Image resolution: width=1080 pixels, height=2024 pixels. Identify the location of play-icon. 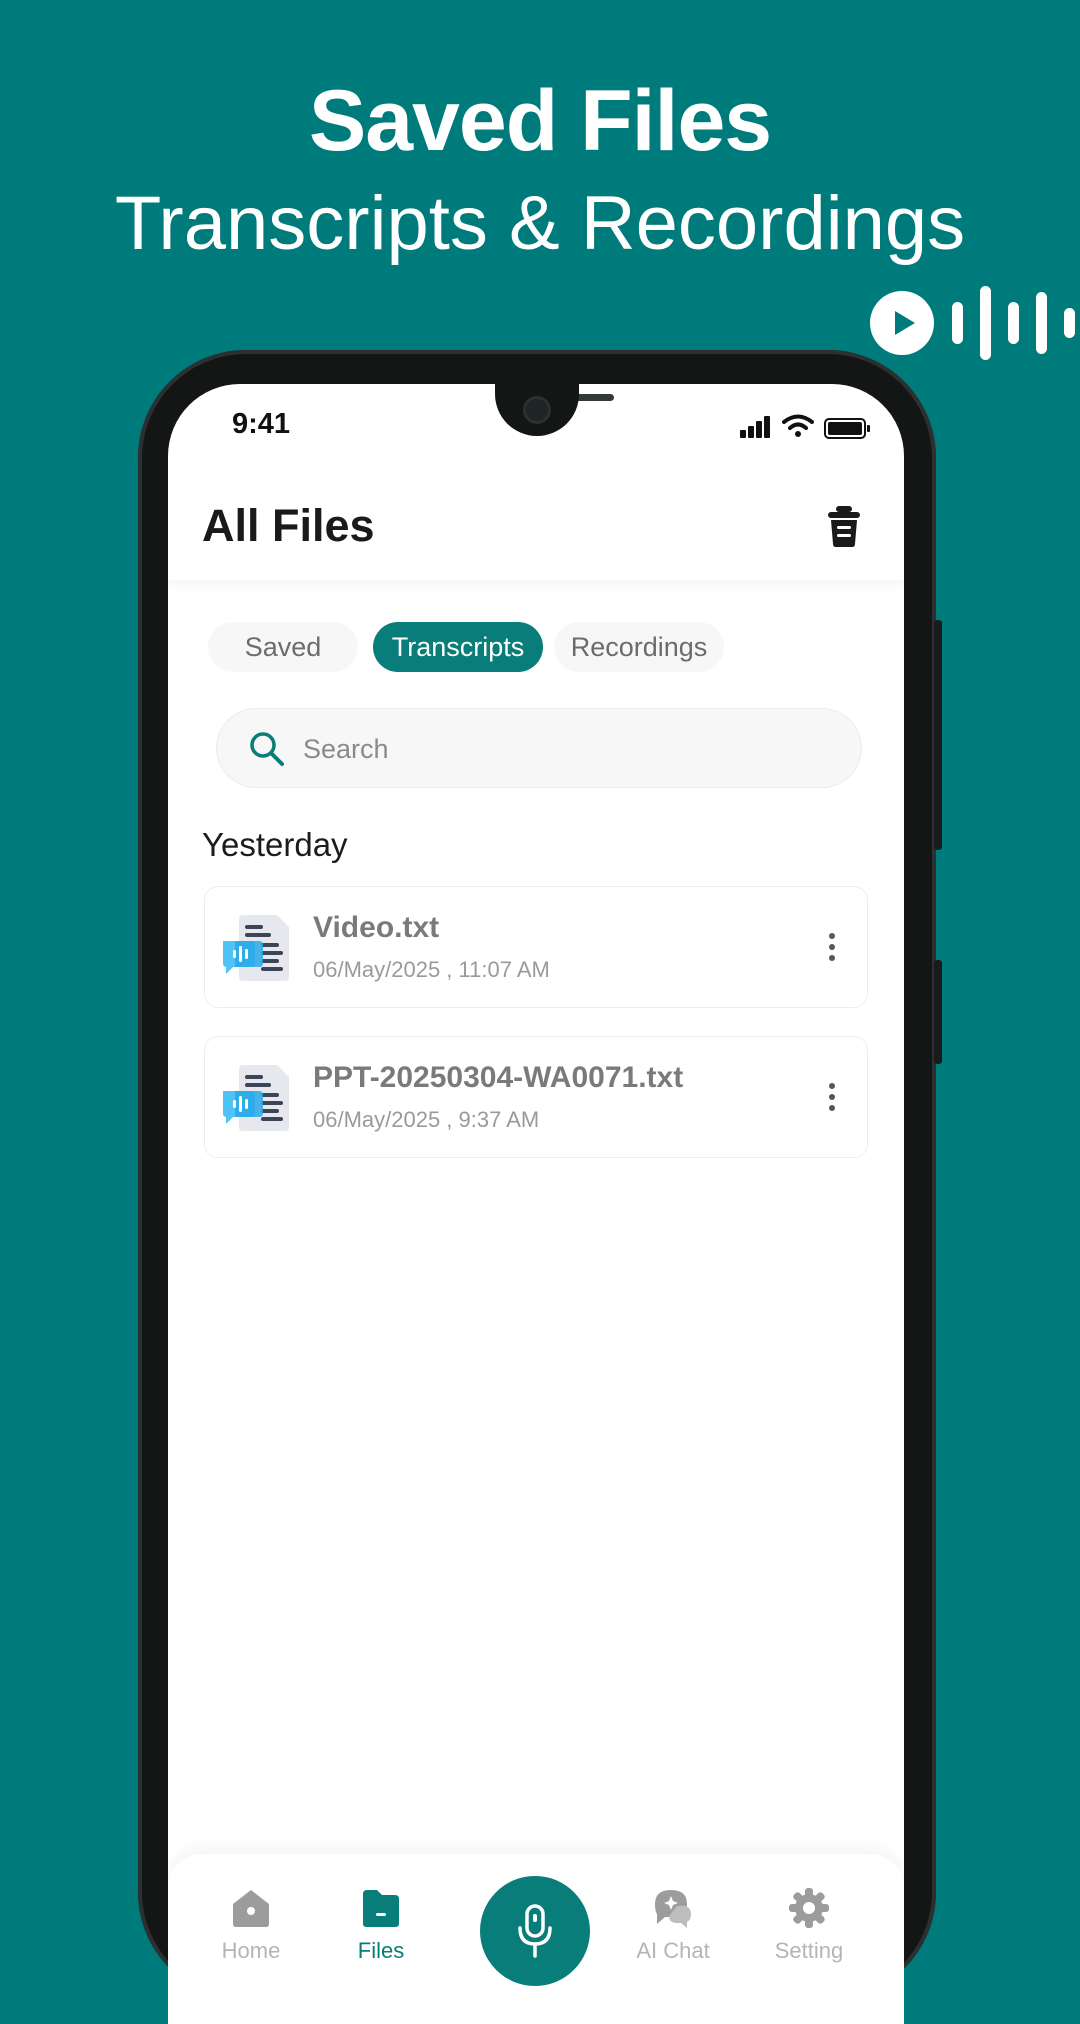
(902, 323).